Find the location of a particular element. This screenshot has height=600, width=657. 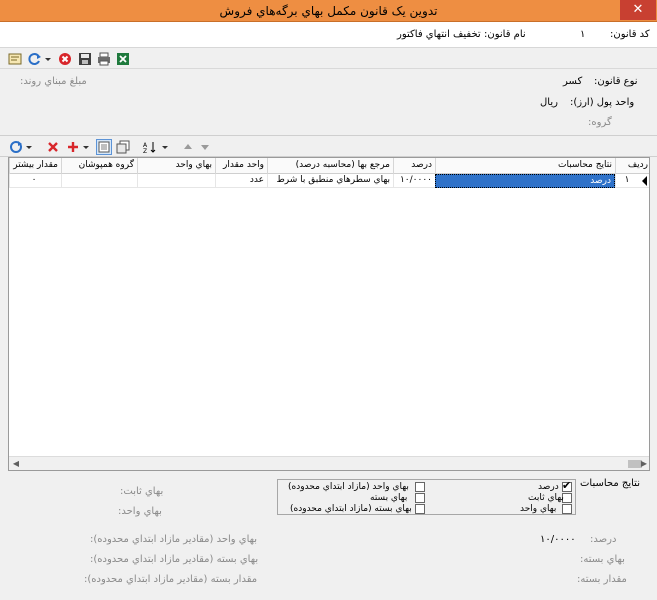

save-icon is located at coordinates (85, 59).